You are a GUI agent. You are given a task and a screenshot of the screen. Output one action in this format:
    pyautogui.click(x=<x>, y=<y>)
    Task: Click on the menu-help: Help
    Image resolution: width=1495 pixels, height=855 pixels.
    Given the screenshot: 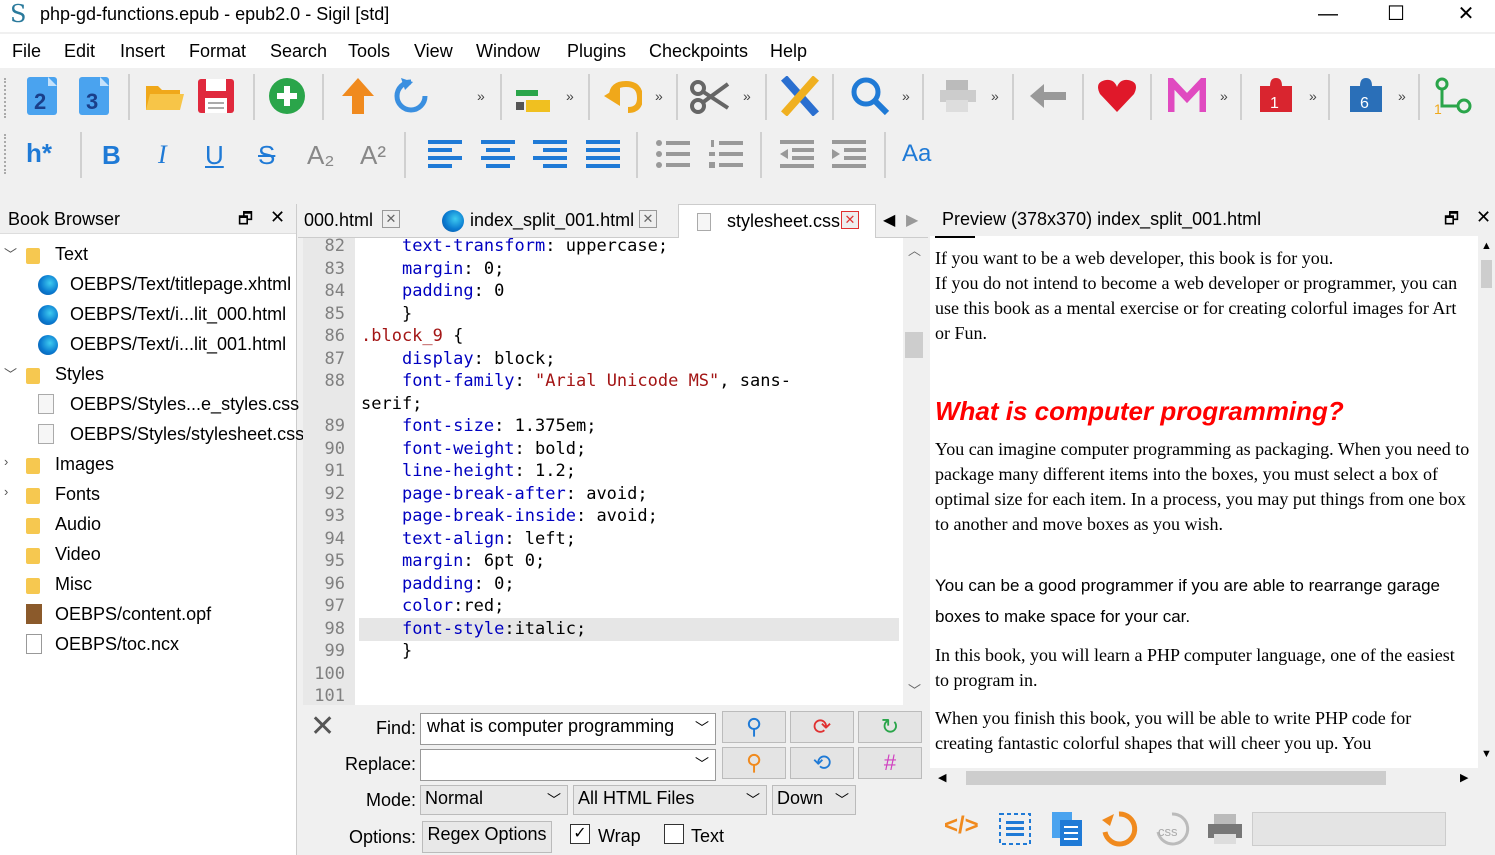 What is the action you would take?
    pyautogui.click(x=788, y=51)
    